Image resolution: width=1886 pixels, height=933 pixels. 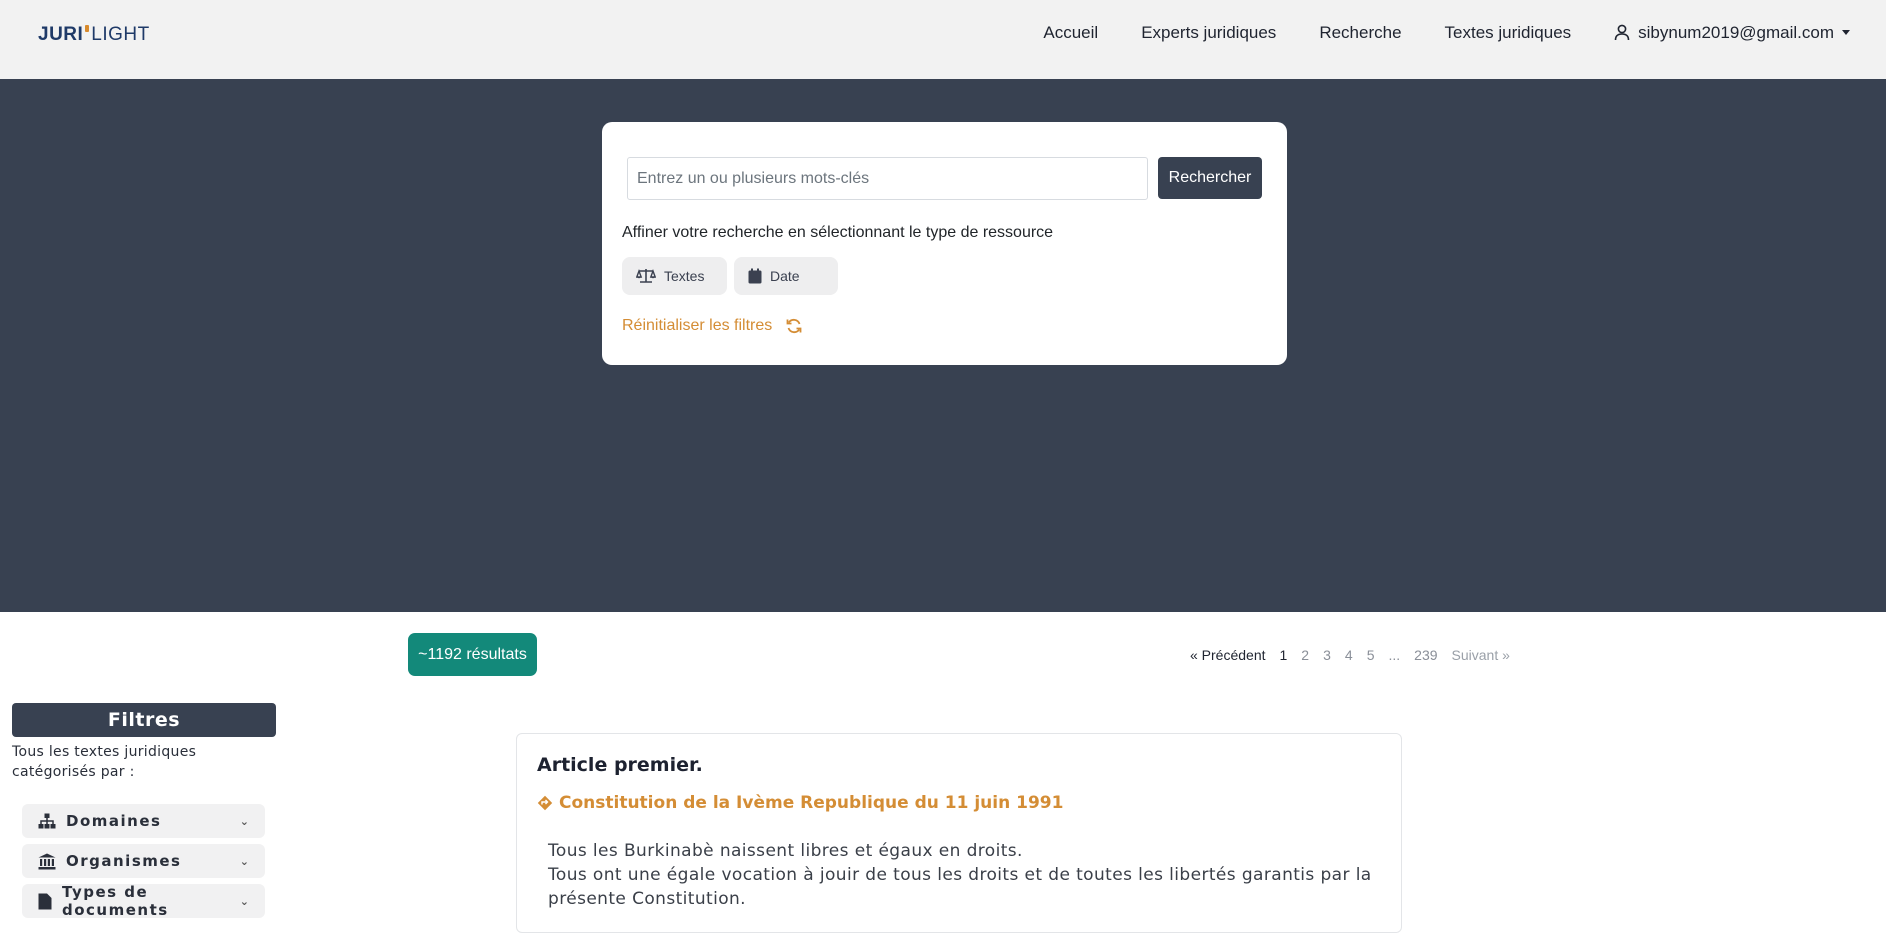 I want to click on balance-scale-icon, so click(x=646, y=275).